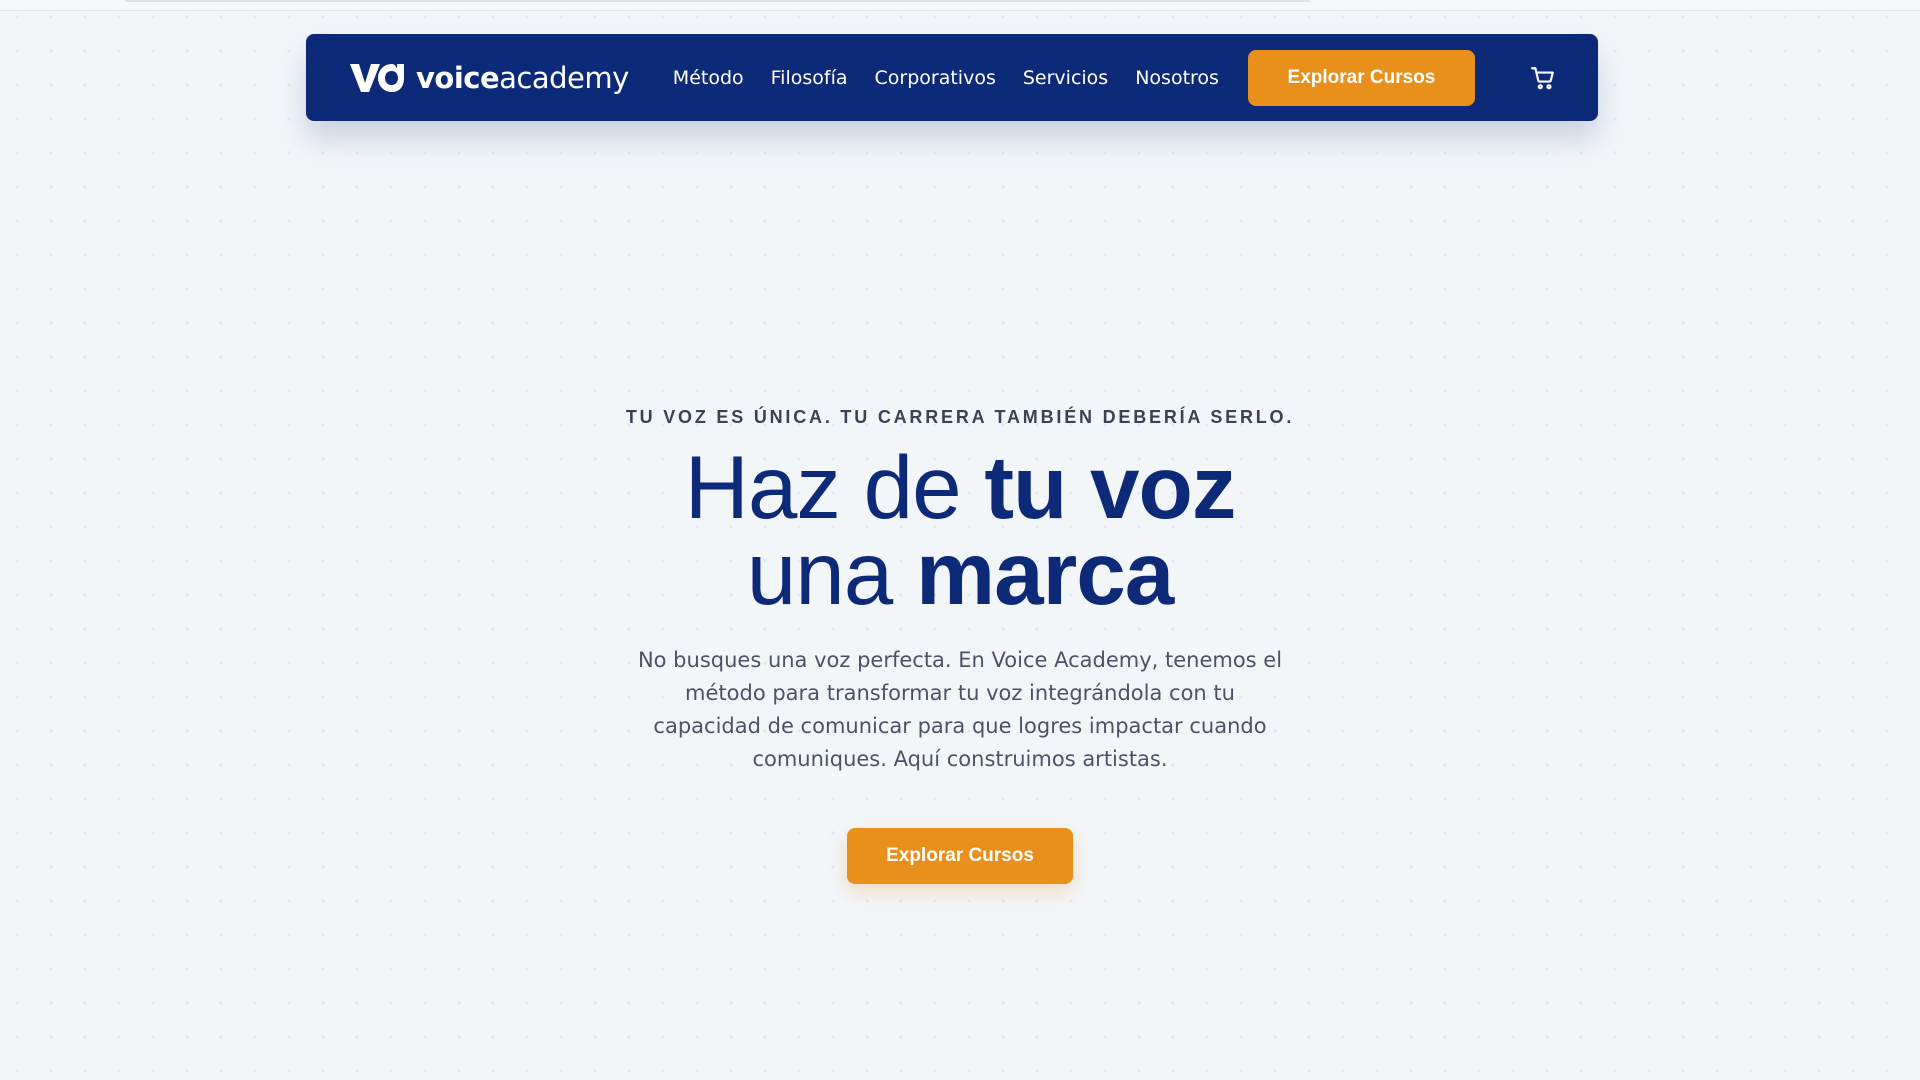 This screenshot has width=1920, height=1080. What do you see at coordinates (458, 77) in the screenshot?
I see `brand-name-strong: voice` at bounding box center [458, 77].